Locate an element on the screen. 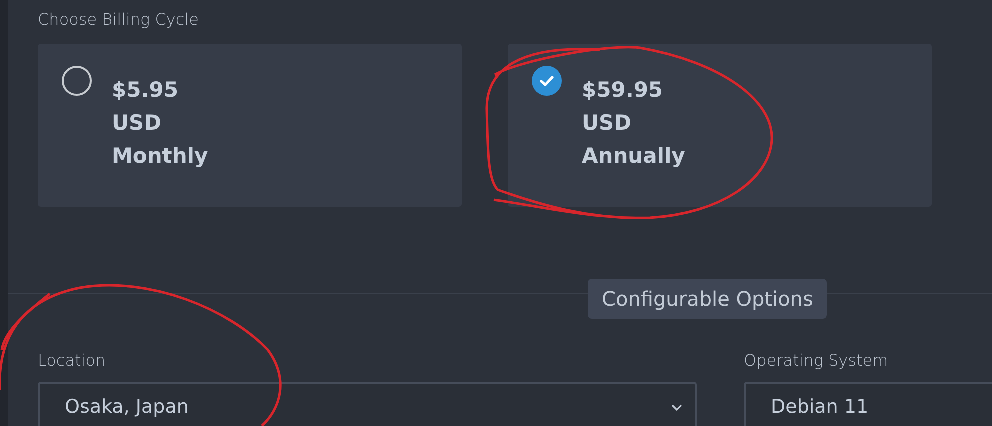 The width and height of the screenshot is (992, 426). check-icon is located at coordinates (547, 81).